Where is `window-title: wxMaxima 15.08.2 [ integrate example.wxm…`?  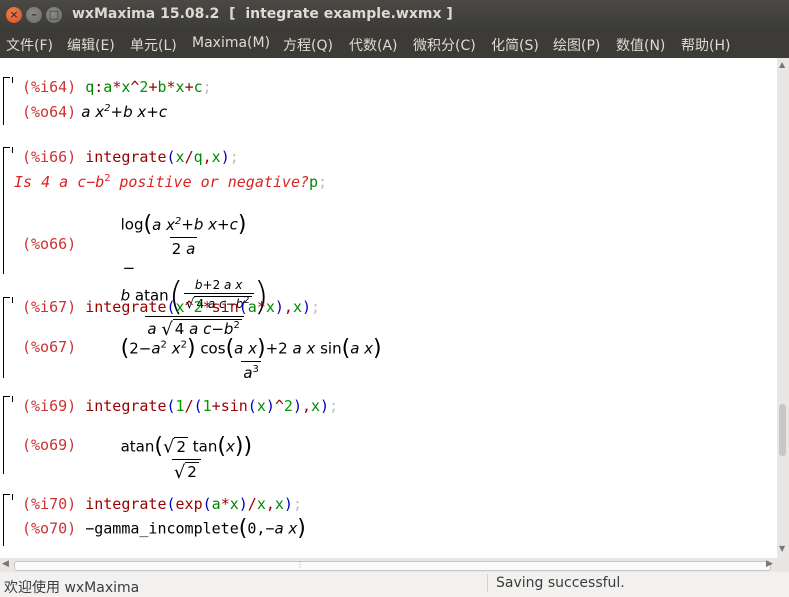
window-title: wxMaxima 15.08.2 [ integrate example.wxm… is located at coordinates (262, 14).